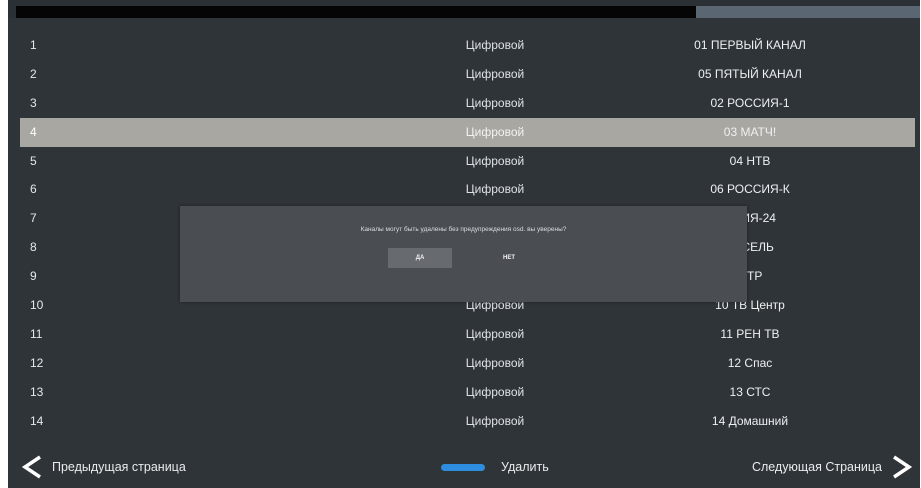 The image size is (921, 488). I want to click on channel-name: 01 ПЕРВЫЙ КАНАЛ, so click(750, 45).